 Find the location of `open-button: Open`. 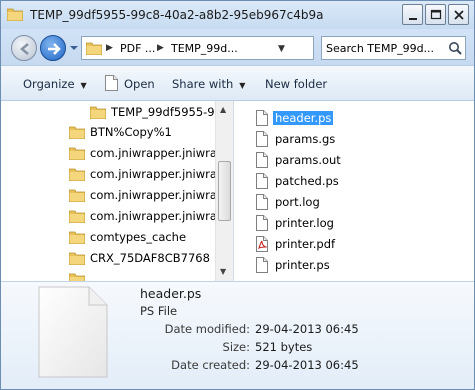

open-button: Open is located at coordinates (139, 84).